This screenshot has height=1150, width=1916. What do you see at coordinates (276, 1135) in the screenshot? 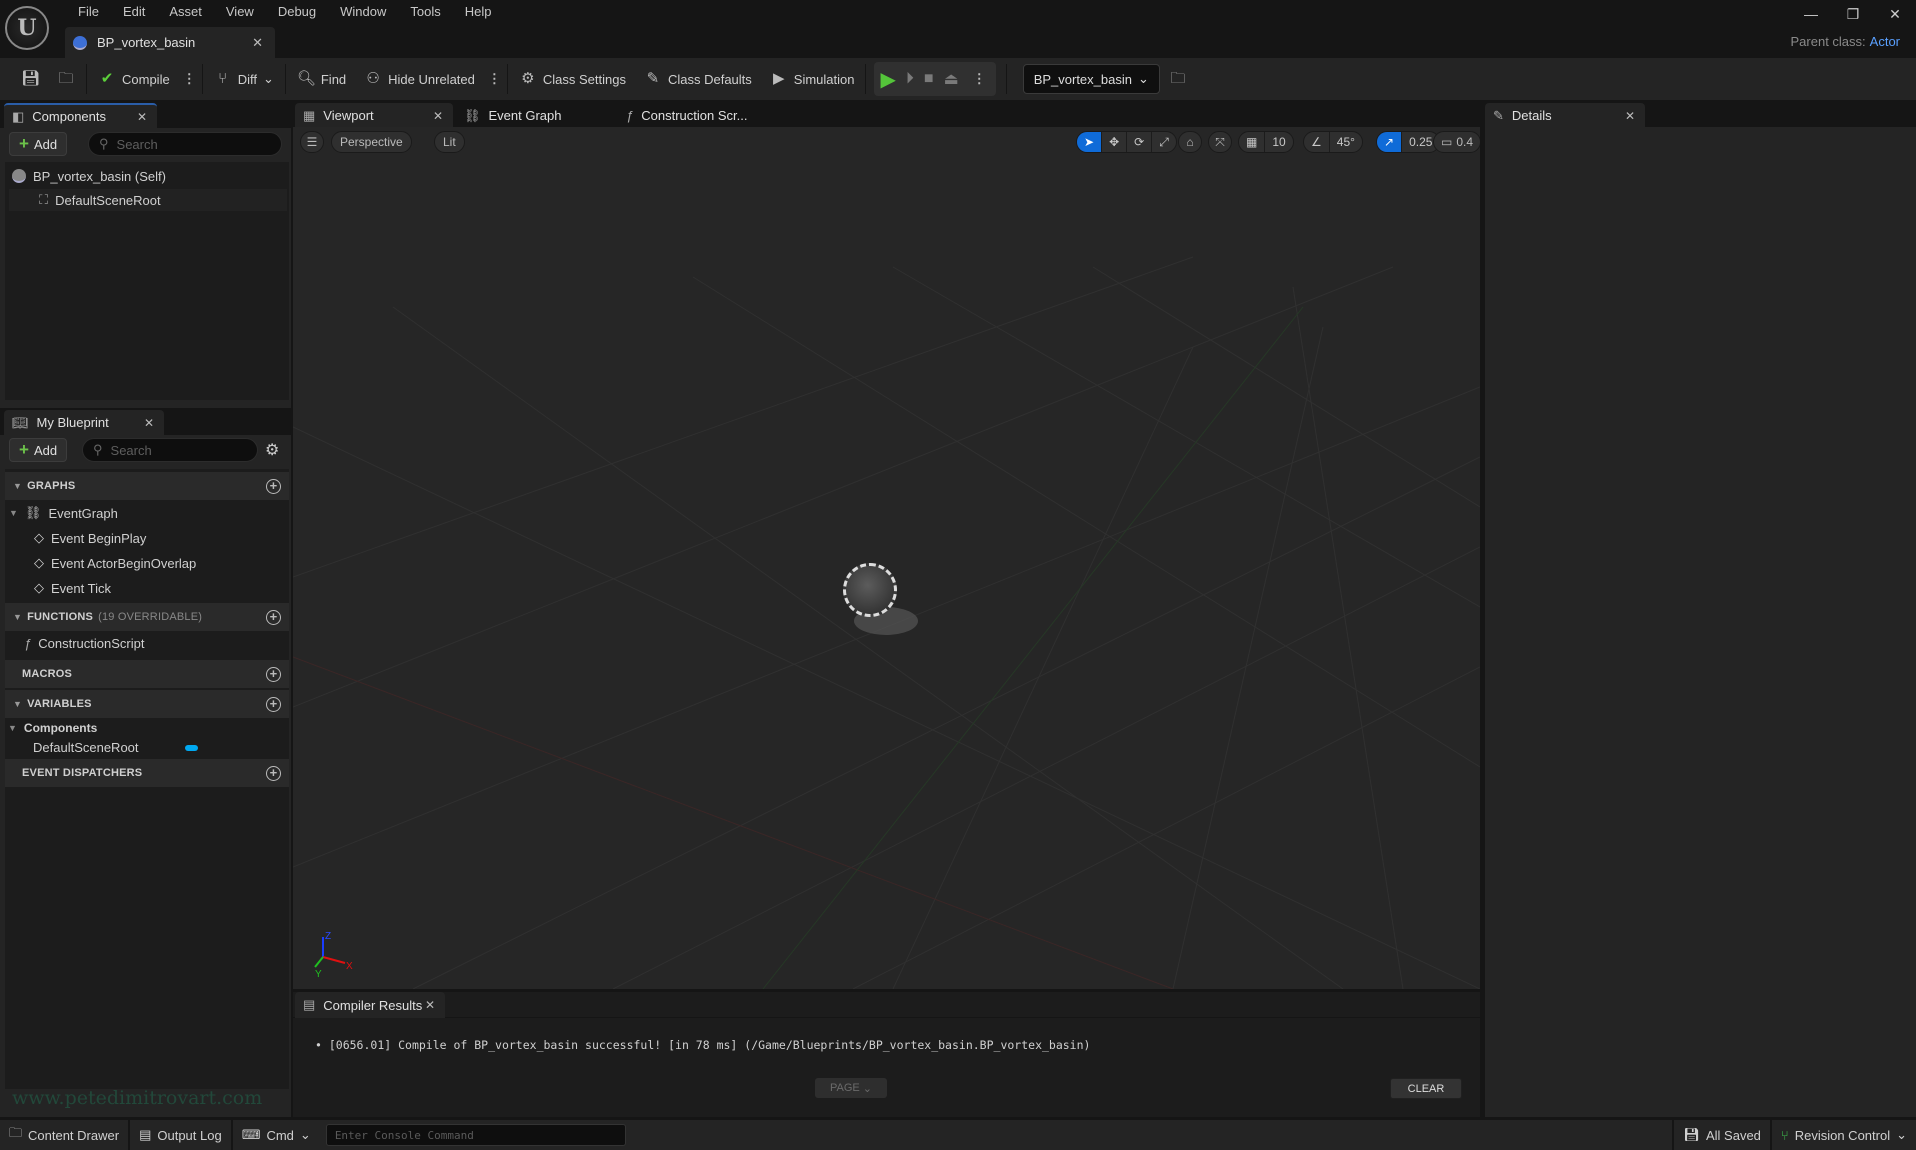
I see `cmd-dropdown: ⌨ Cmd ⌄` at bounding box center [276, 1135].